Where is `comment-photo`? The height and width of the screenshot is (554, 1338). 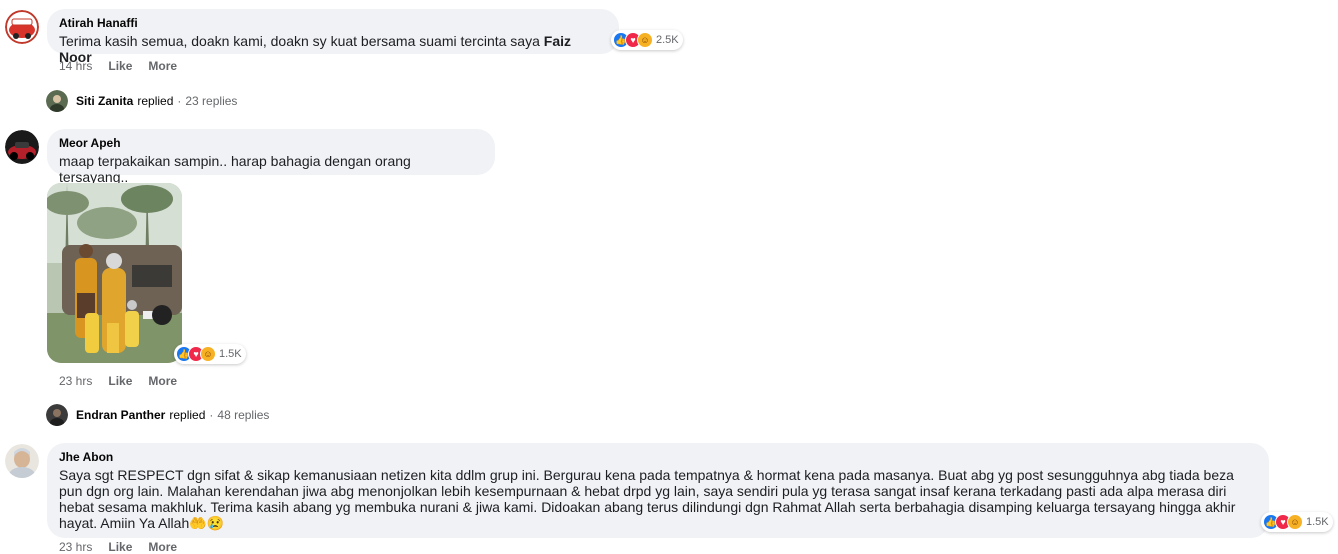
comment-photo is located at coordinates (114, 273).